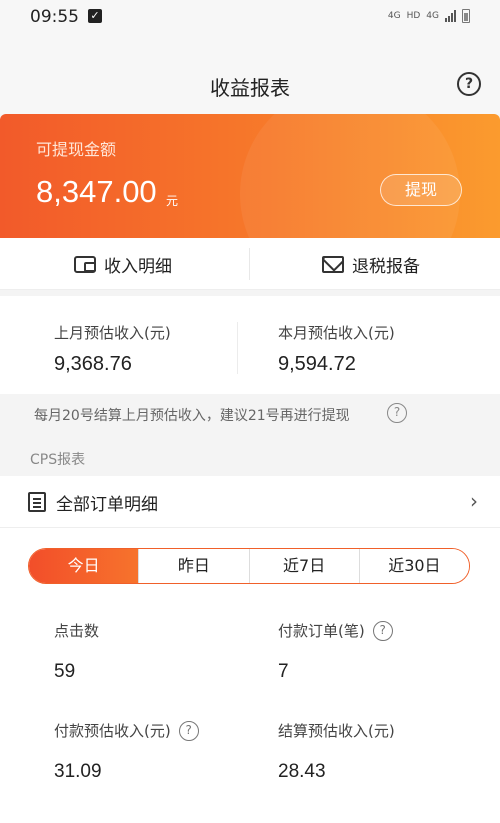  What do you see at coordinates (336, 751) in the screenshot?
I see `settle-income-stat: 结算预估收入(元) 28.43` at bounding box center [336, 751].